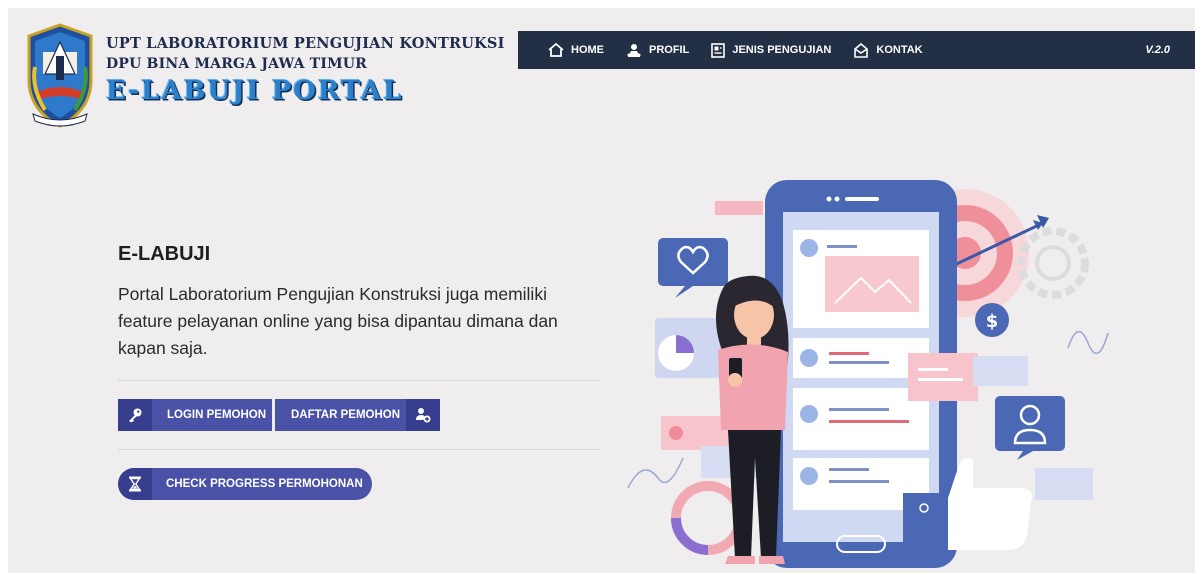  I want to click on nav-home: HOME, so click(576, 50).